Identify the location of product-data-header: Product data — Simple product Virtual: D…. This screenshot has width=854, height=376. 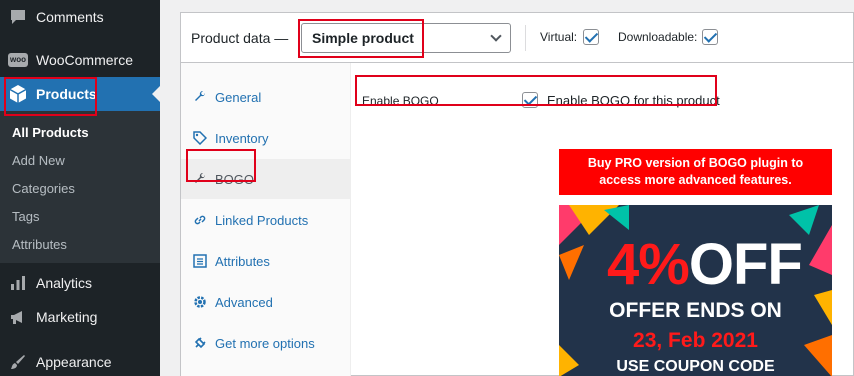
(517, 38).